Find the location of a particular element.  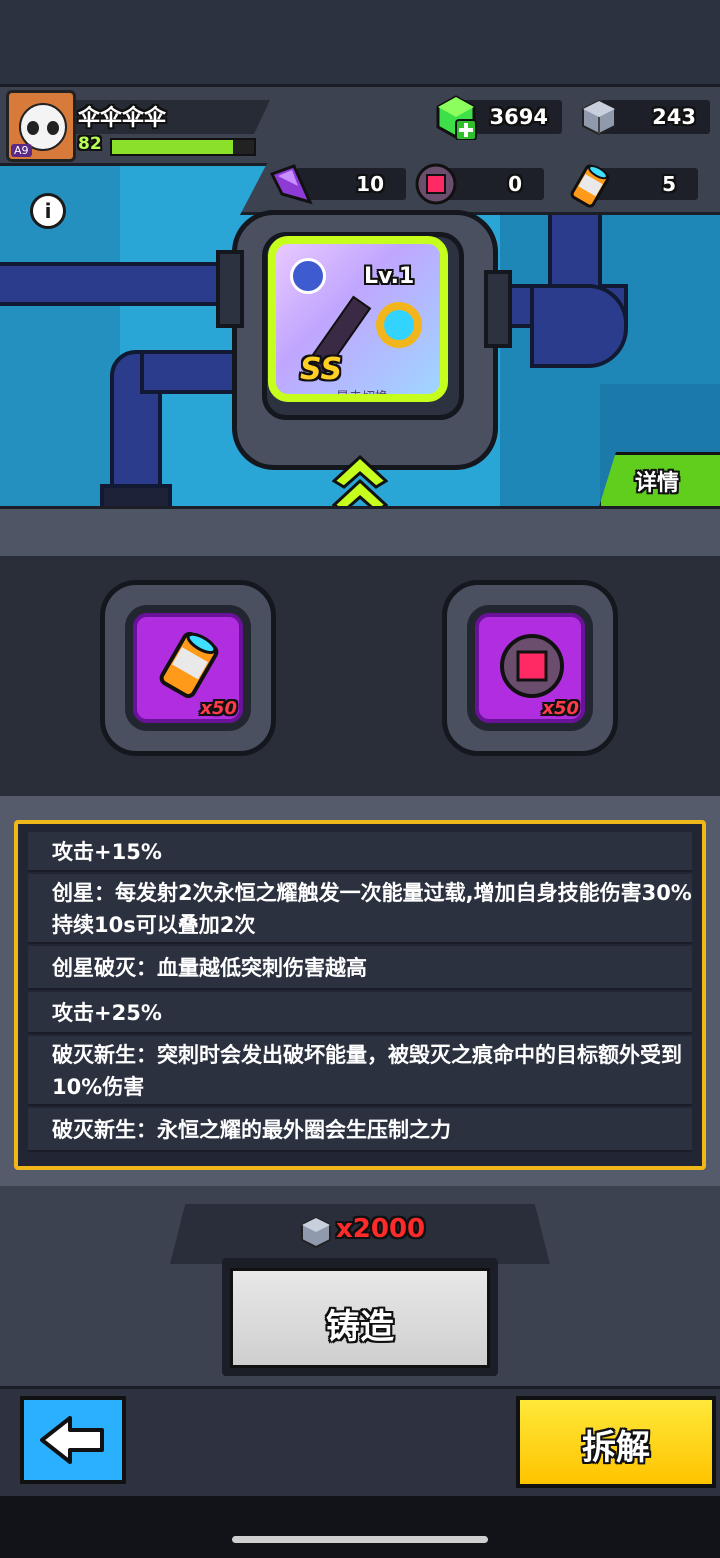

equipment-rank: SS is located at coordinates (321, 369).